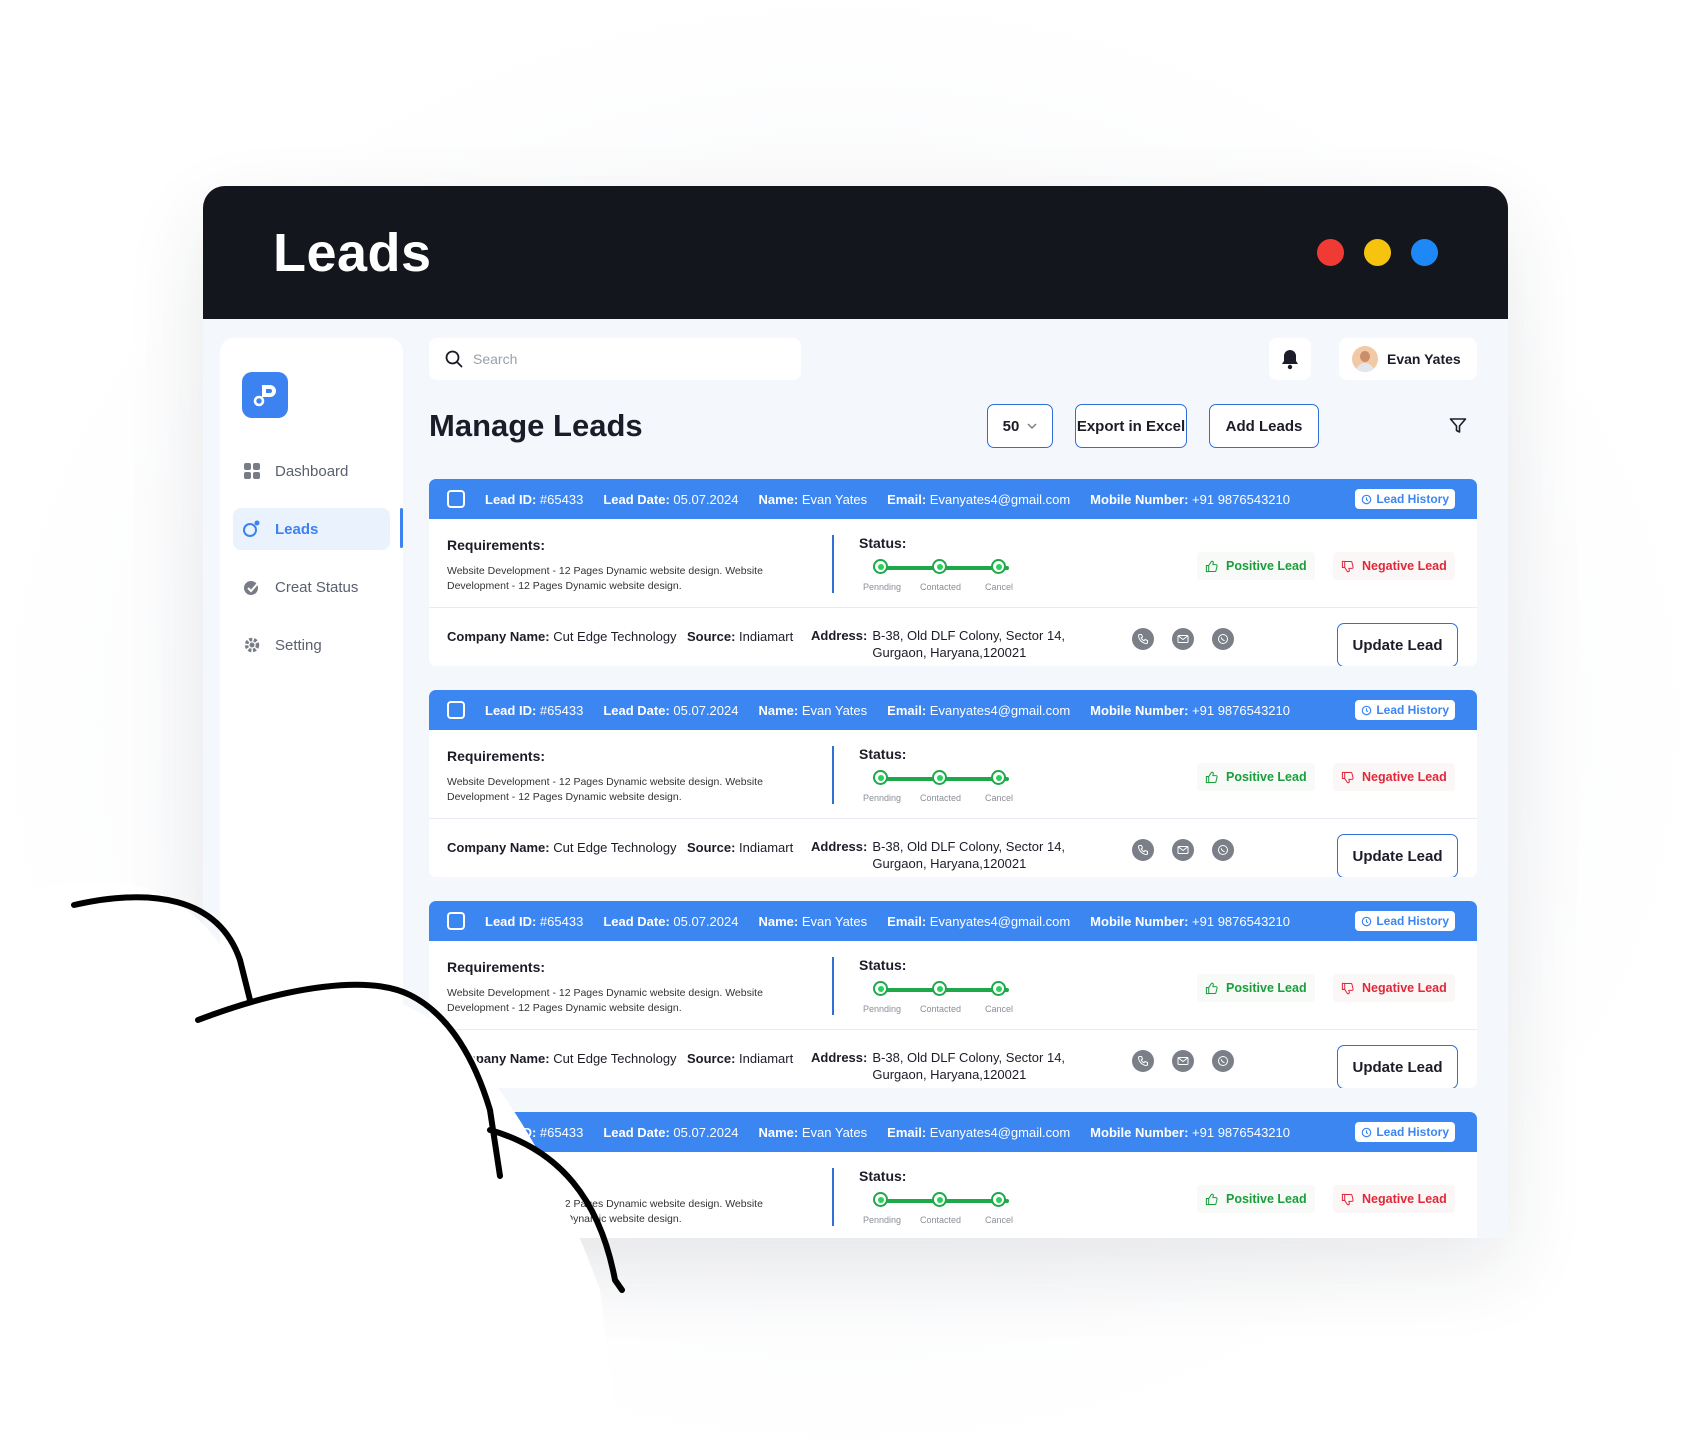  What do you see at coordinates (1458, 426) in the screenshot?
I see `filter-button` at bounding box center [1458, 426].